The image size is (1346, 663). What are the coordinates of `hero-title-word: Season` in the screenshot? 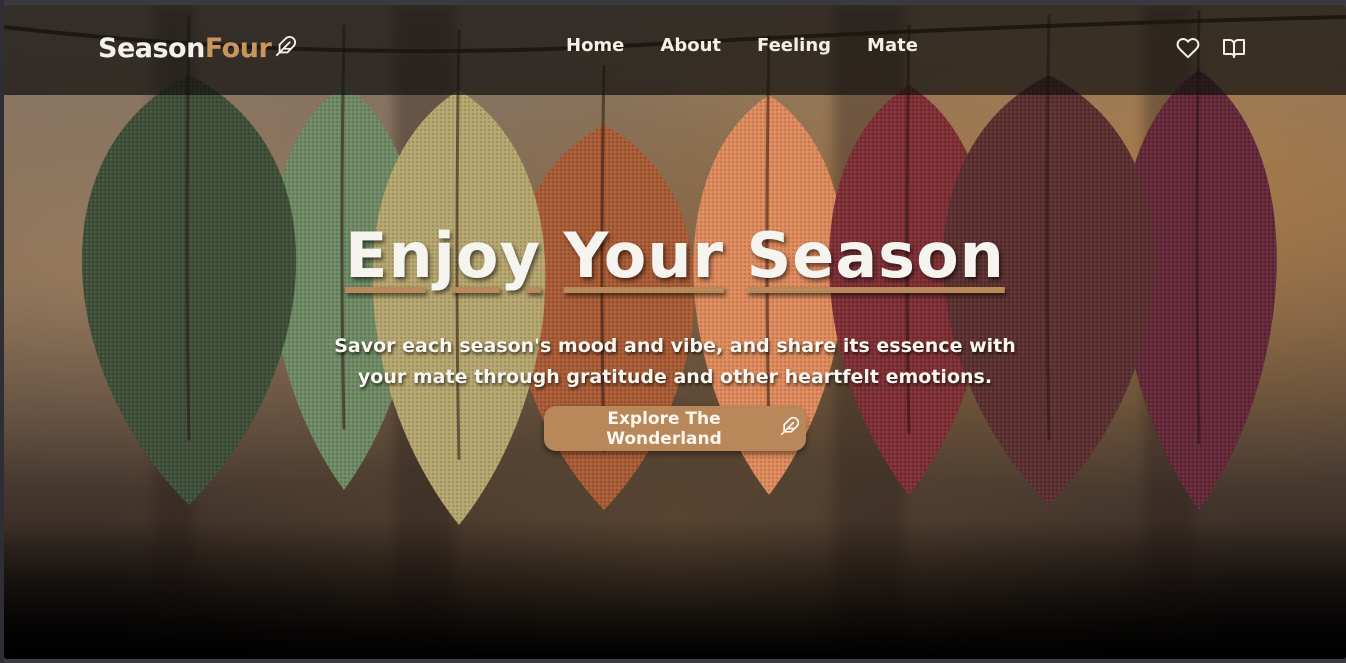 It's located at (875, 255).